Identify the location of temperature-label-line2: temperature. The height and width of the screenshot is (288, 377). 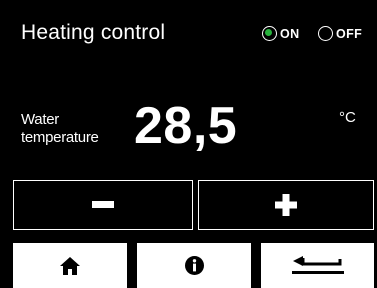
(60, 137).